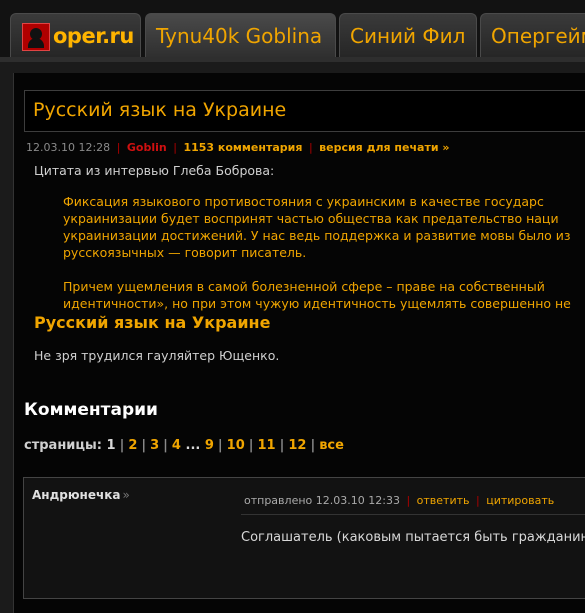 This screenshot has height=613, width=585. Describe the element at coordinates (157, 355) in the screenshot. I see `article-note: Не зря трудился гауляйтер Ющенко.` at that location.